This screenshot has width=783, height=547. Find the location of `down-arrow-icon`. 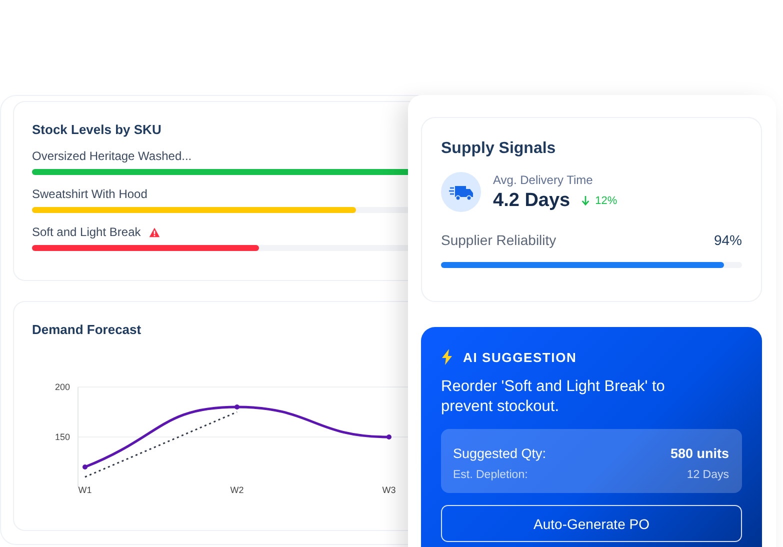

down-arrow-icon is located at coordinates (585, 200).